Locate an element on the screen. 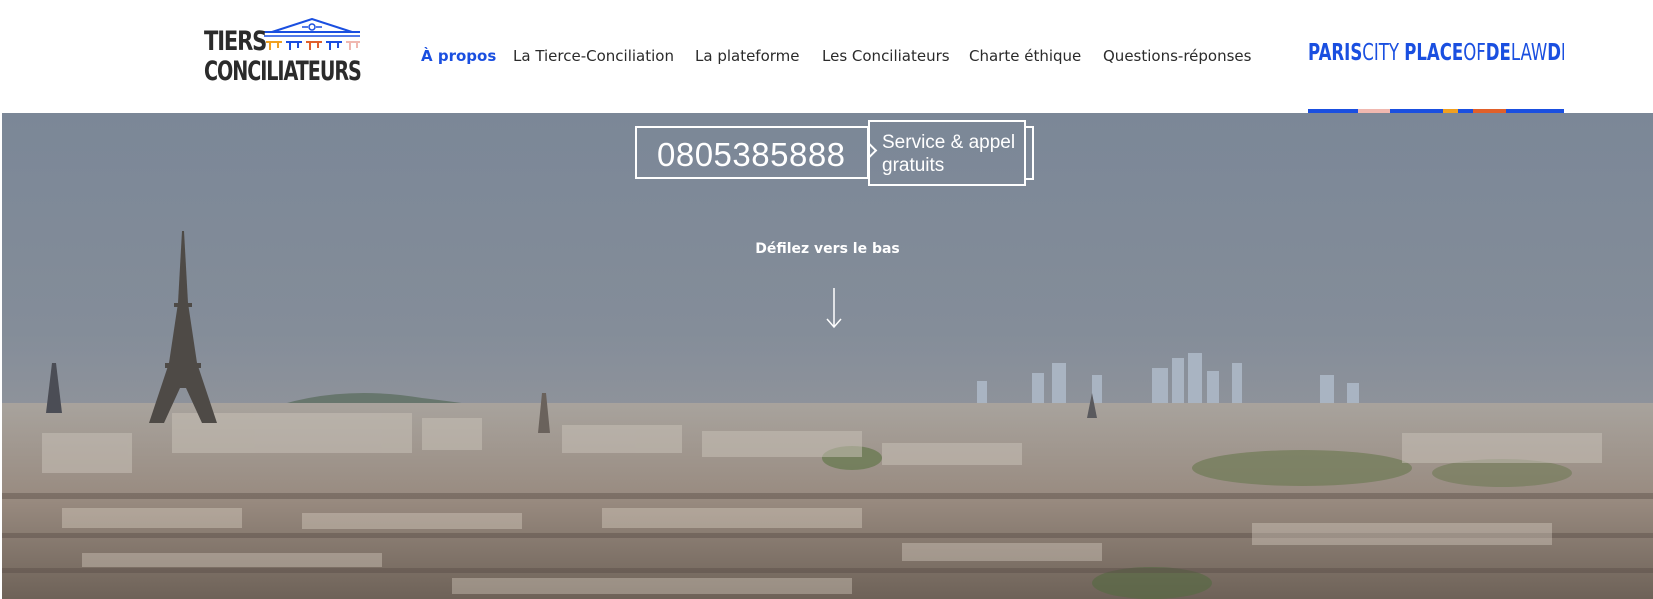  phone-number: 0805385888 is located at coordinates (751, 154).